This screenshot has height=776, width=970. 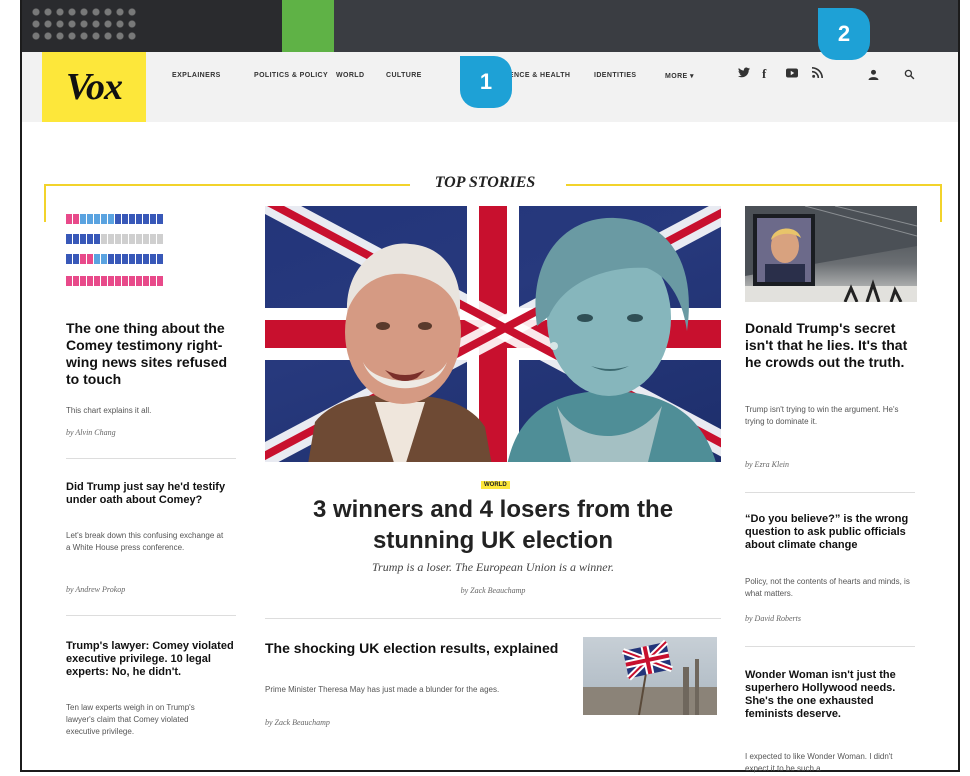 I want to click on vox-logo: Vox, so click(x=94, y=87).